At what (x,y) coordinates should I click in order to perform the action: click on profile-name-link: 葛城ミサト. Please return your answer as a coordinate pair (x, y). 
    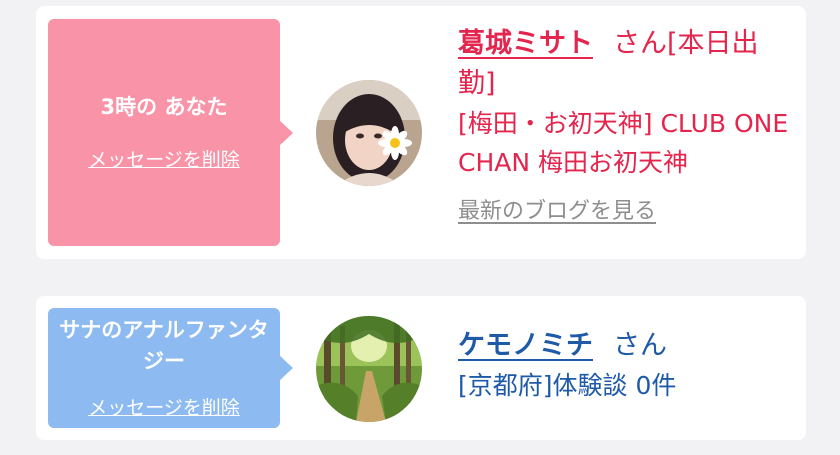
    Looking at the image, I should click on (525, 43).